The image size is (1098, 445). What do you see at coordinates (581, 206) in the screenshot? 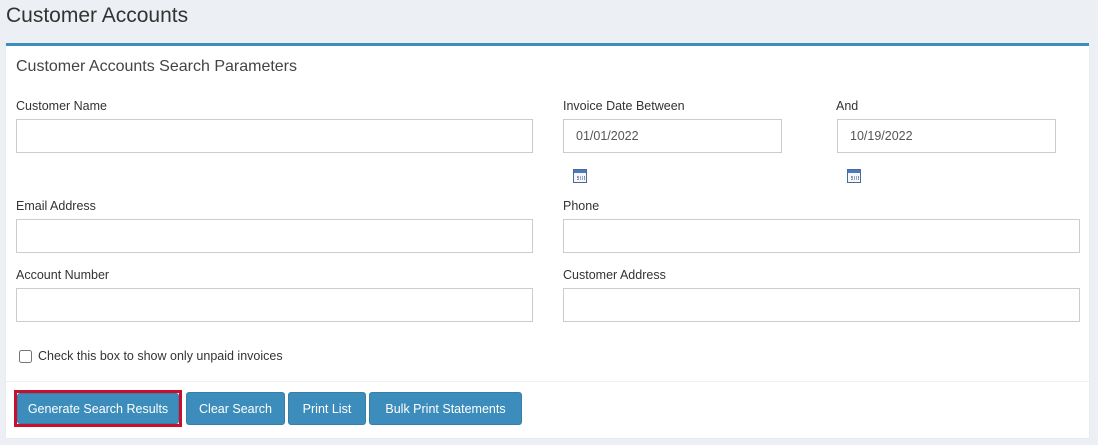
I see `phone-label: Phone` at bounding box center [581, 206].